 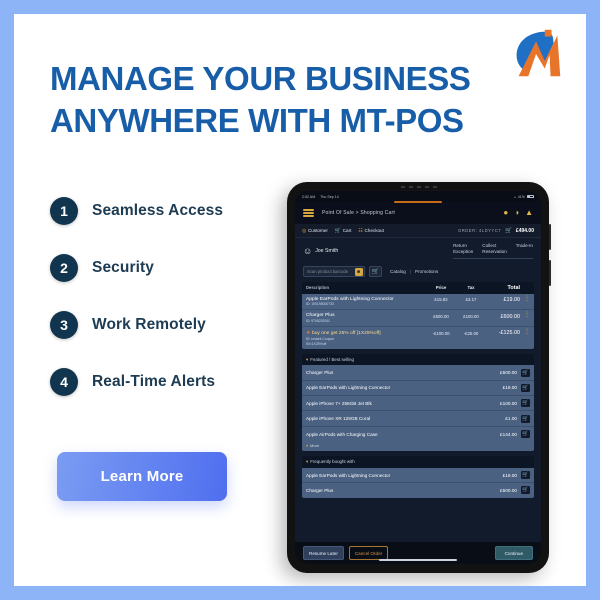 What do you see at coordinates (315, 446) in the screenshot?
I see `more-label: More` at bounding box center [315, 446].